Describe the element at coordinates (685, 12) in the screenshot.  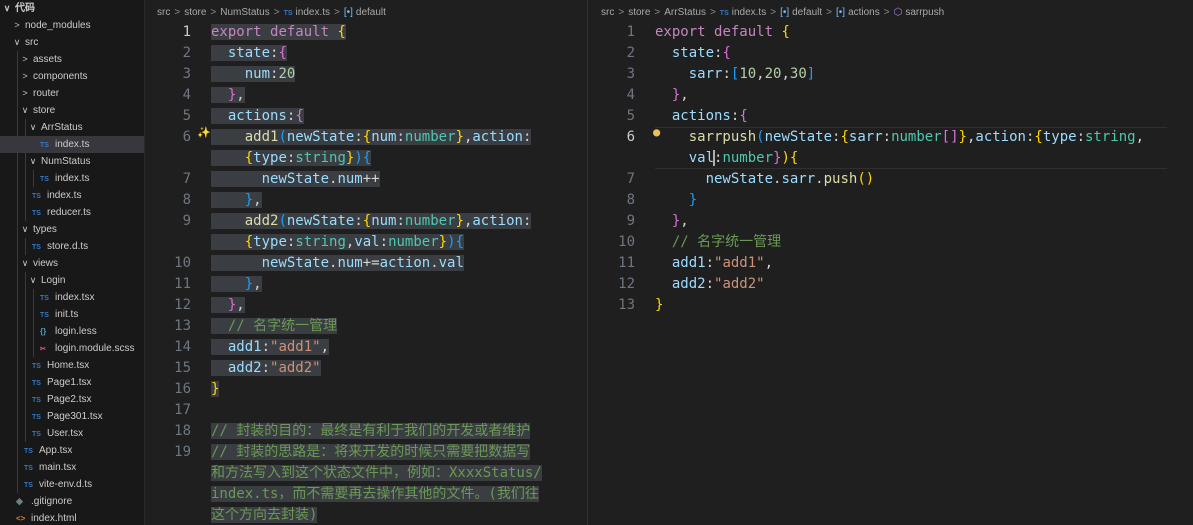
I see `breadcrumb-item: ArrStatus` at that location.